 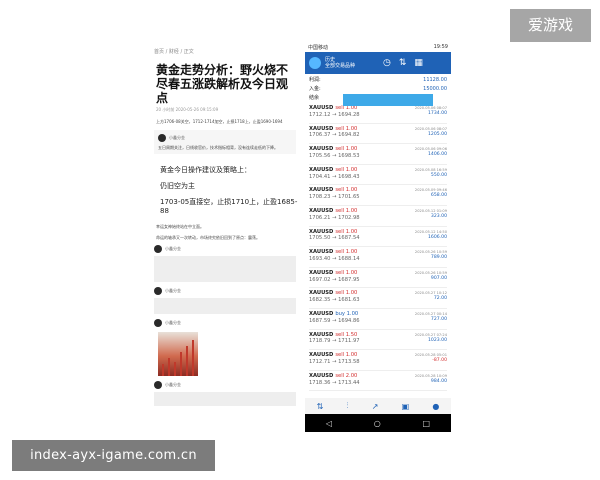 What do you see at coordinates (334, 320) in the screenshot?
I see `trade-prices: 1687.59 → 1694.86` at bounding box center [334, 320].